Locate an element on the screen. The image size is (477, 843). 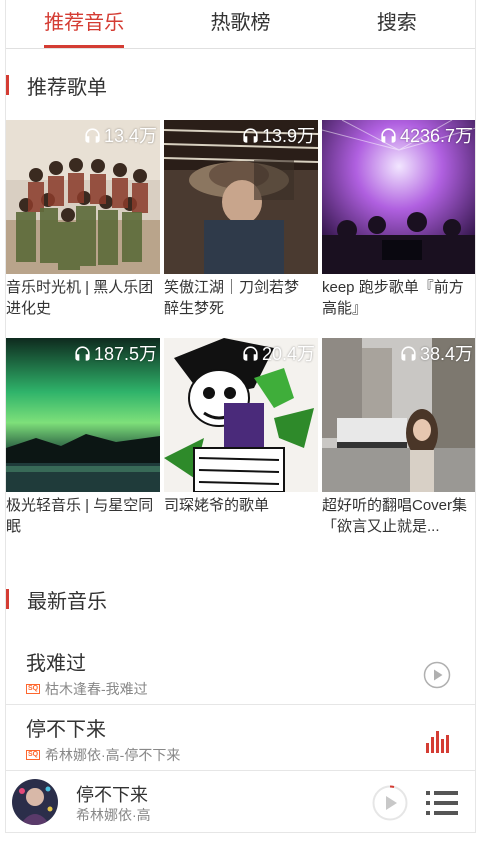
section-header-recommended: 推荐歌单 is located at coordinates (56, 86).